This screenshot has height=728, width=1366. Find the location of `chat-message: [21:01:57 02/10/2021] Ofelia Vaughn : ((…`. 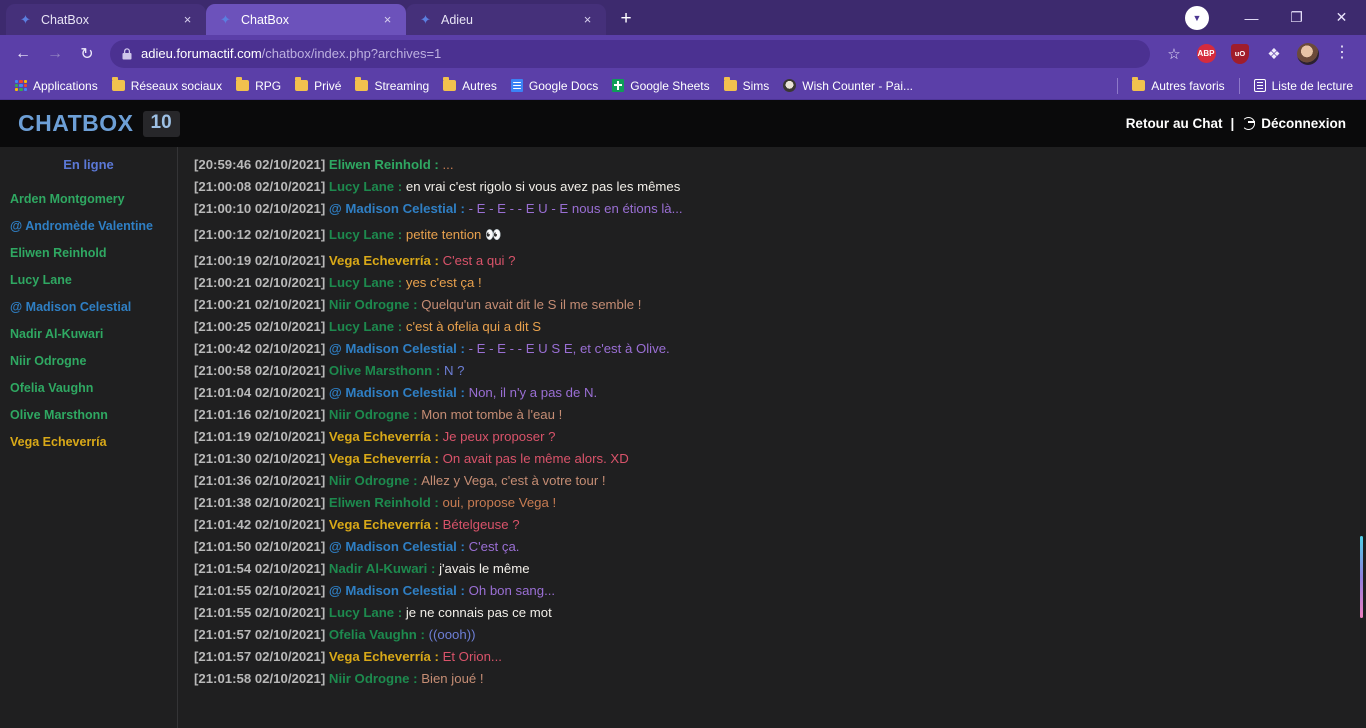

chat-message: [21:01:57 02/10/2021] Ofelia Vaughn : ((… is located at coordinates (773, 635).